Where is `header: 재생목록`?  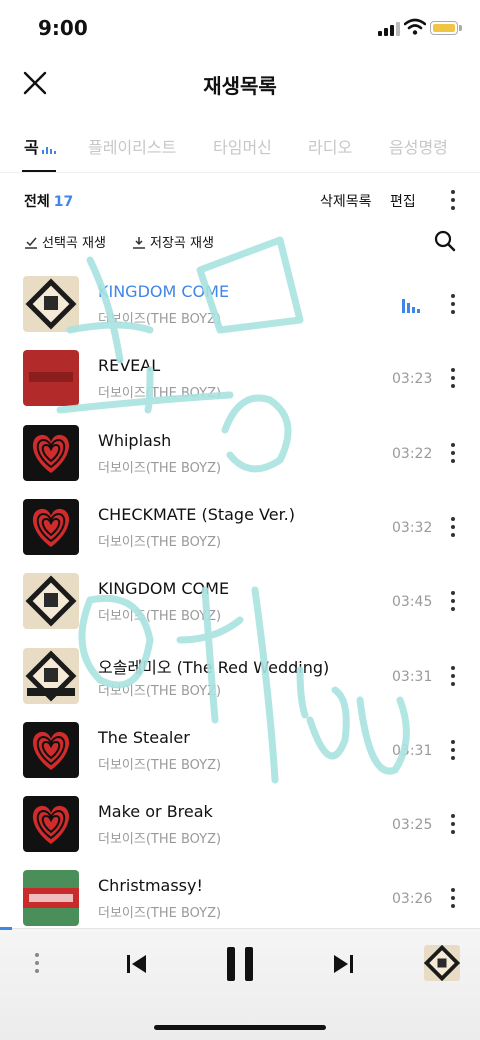
header: 재생목록 is located at coordinates (240, 84).